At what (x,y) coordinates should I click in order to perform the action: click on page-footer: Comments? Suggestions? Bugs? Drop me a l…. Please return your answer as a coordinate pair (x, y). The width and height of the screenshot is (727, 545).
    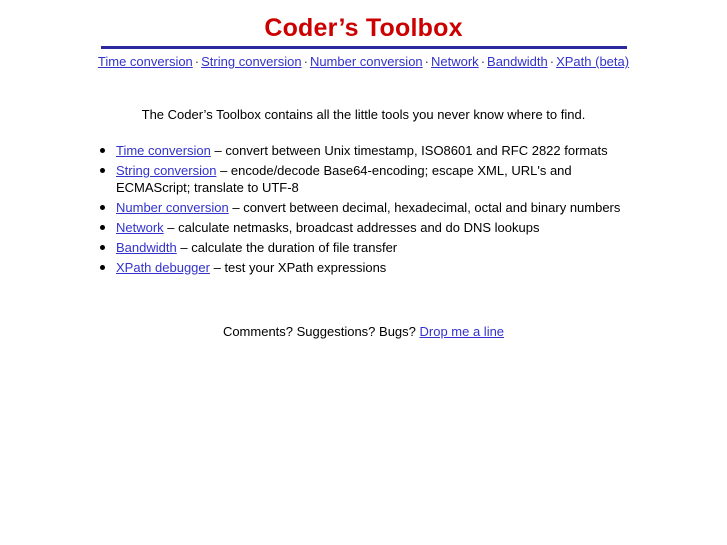
    Looking at the image, I should click on (363, 332).